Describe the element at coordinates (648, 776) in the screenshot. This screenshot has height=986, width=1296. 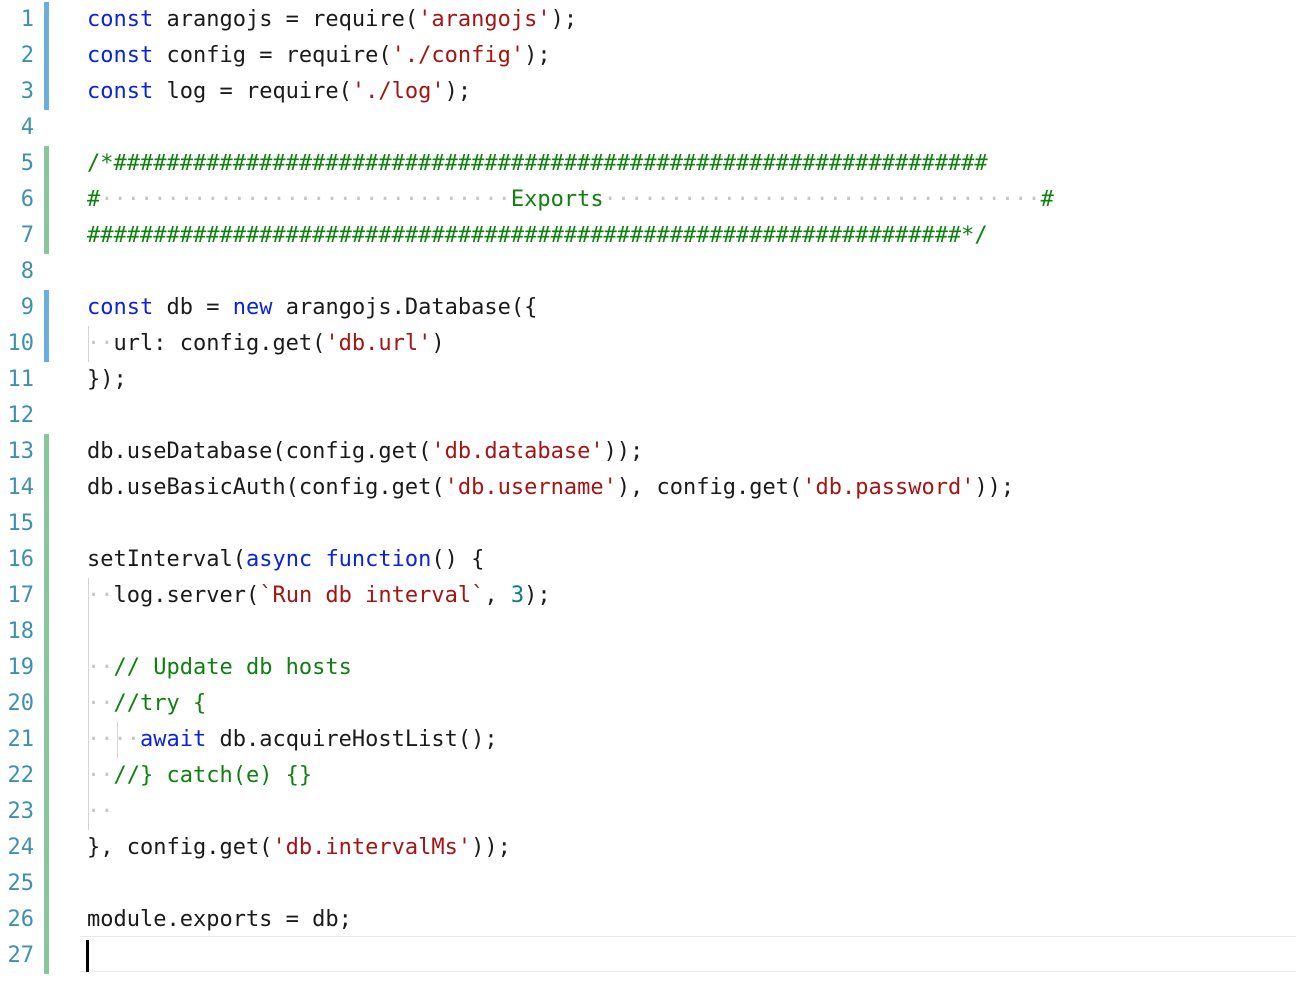
I see `code-line: 22 ··//} catch(e) {}` at that location.